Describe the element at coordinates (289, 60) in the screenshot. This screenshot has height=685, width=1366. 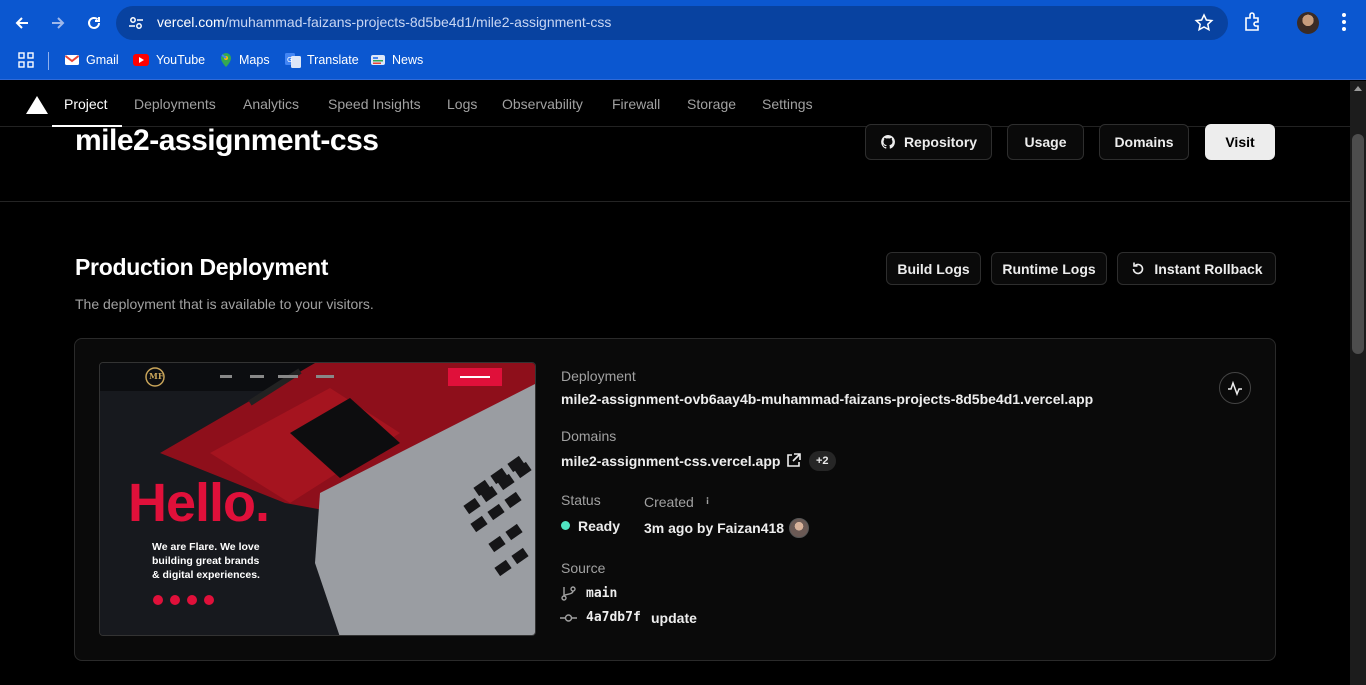
I see `svg-text: G` at that location.